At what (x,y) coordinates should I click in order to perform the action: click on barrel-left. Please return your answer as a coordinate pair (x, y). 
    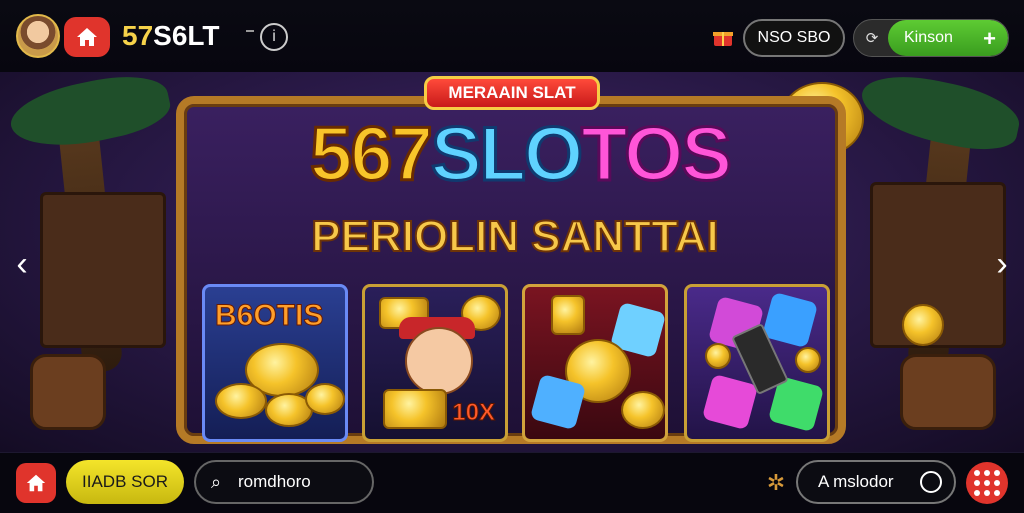
    Looking at the image, I should click on (68, 392).